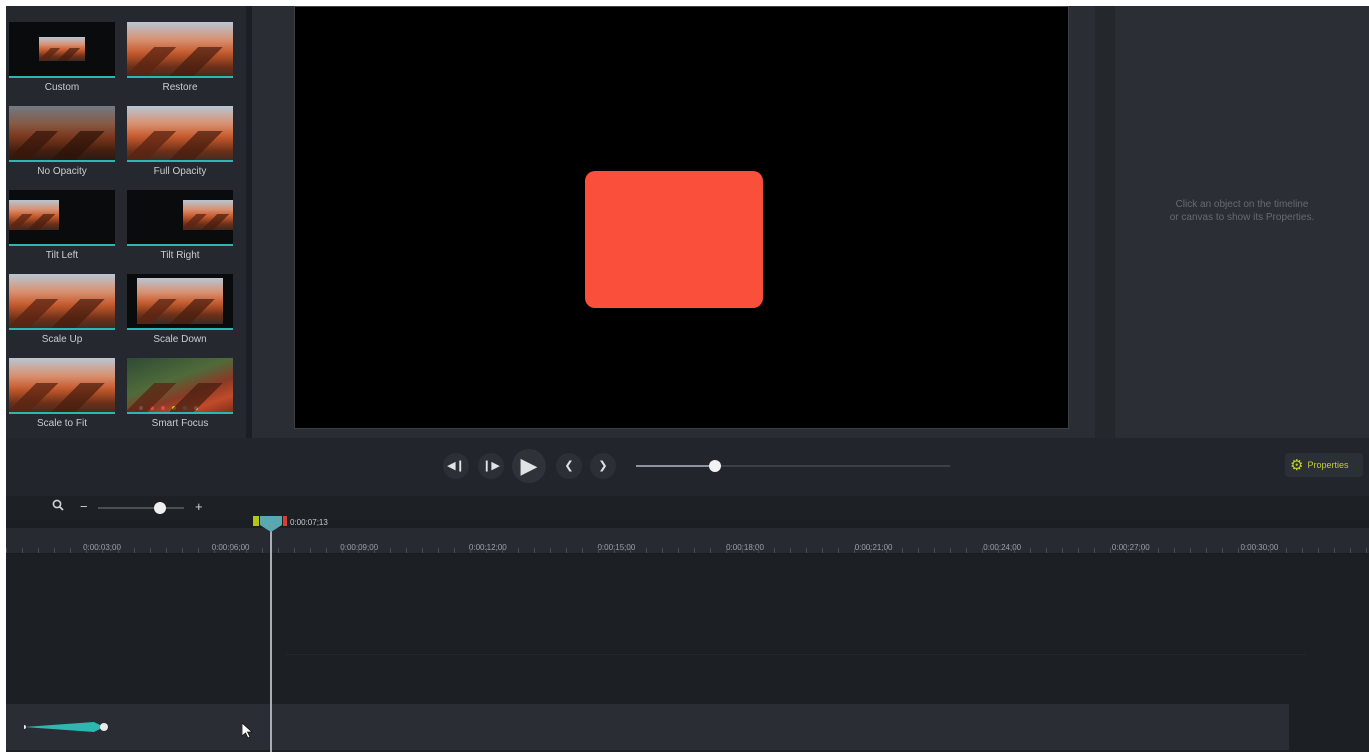 Image resolution: width=1369 pixels, height=754 pixels. I want to click on animation-tile-label: Smart Focus, so click(180, 423).